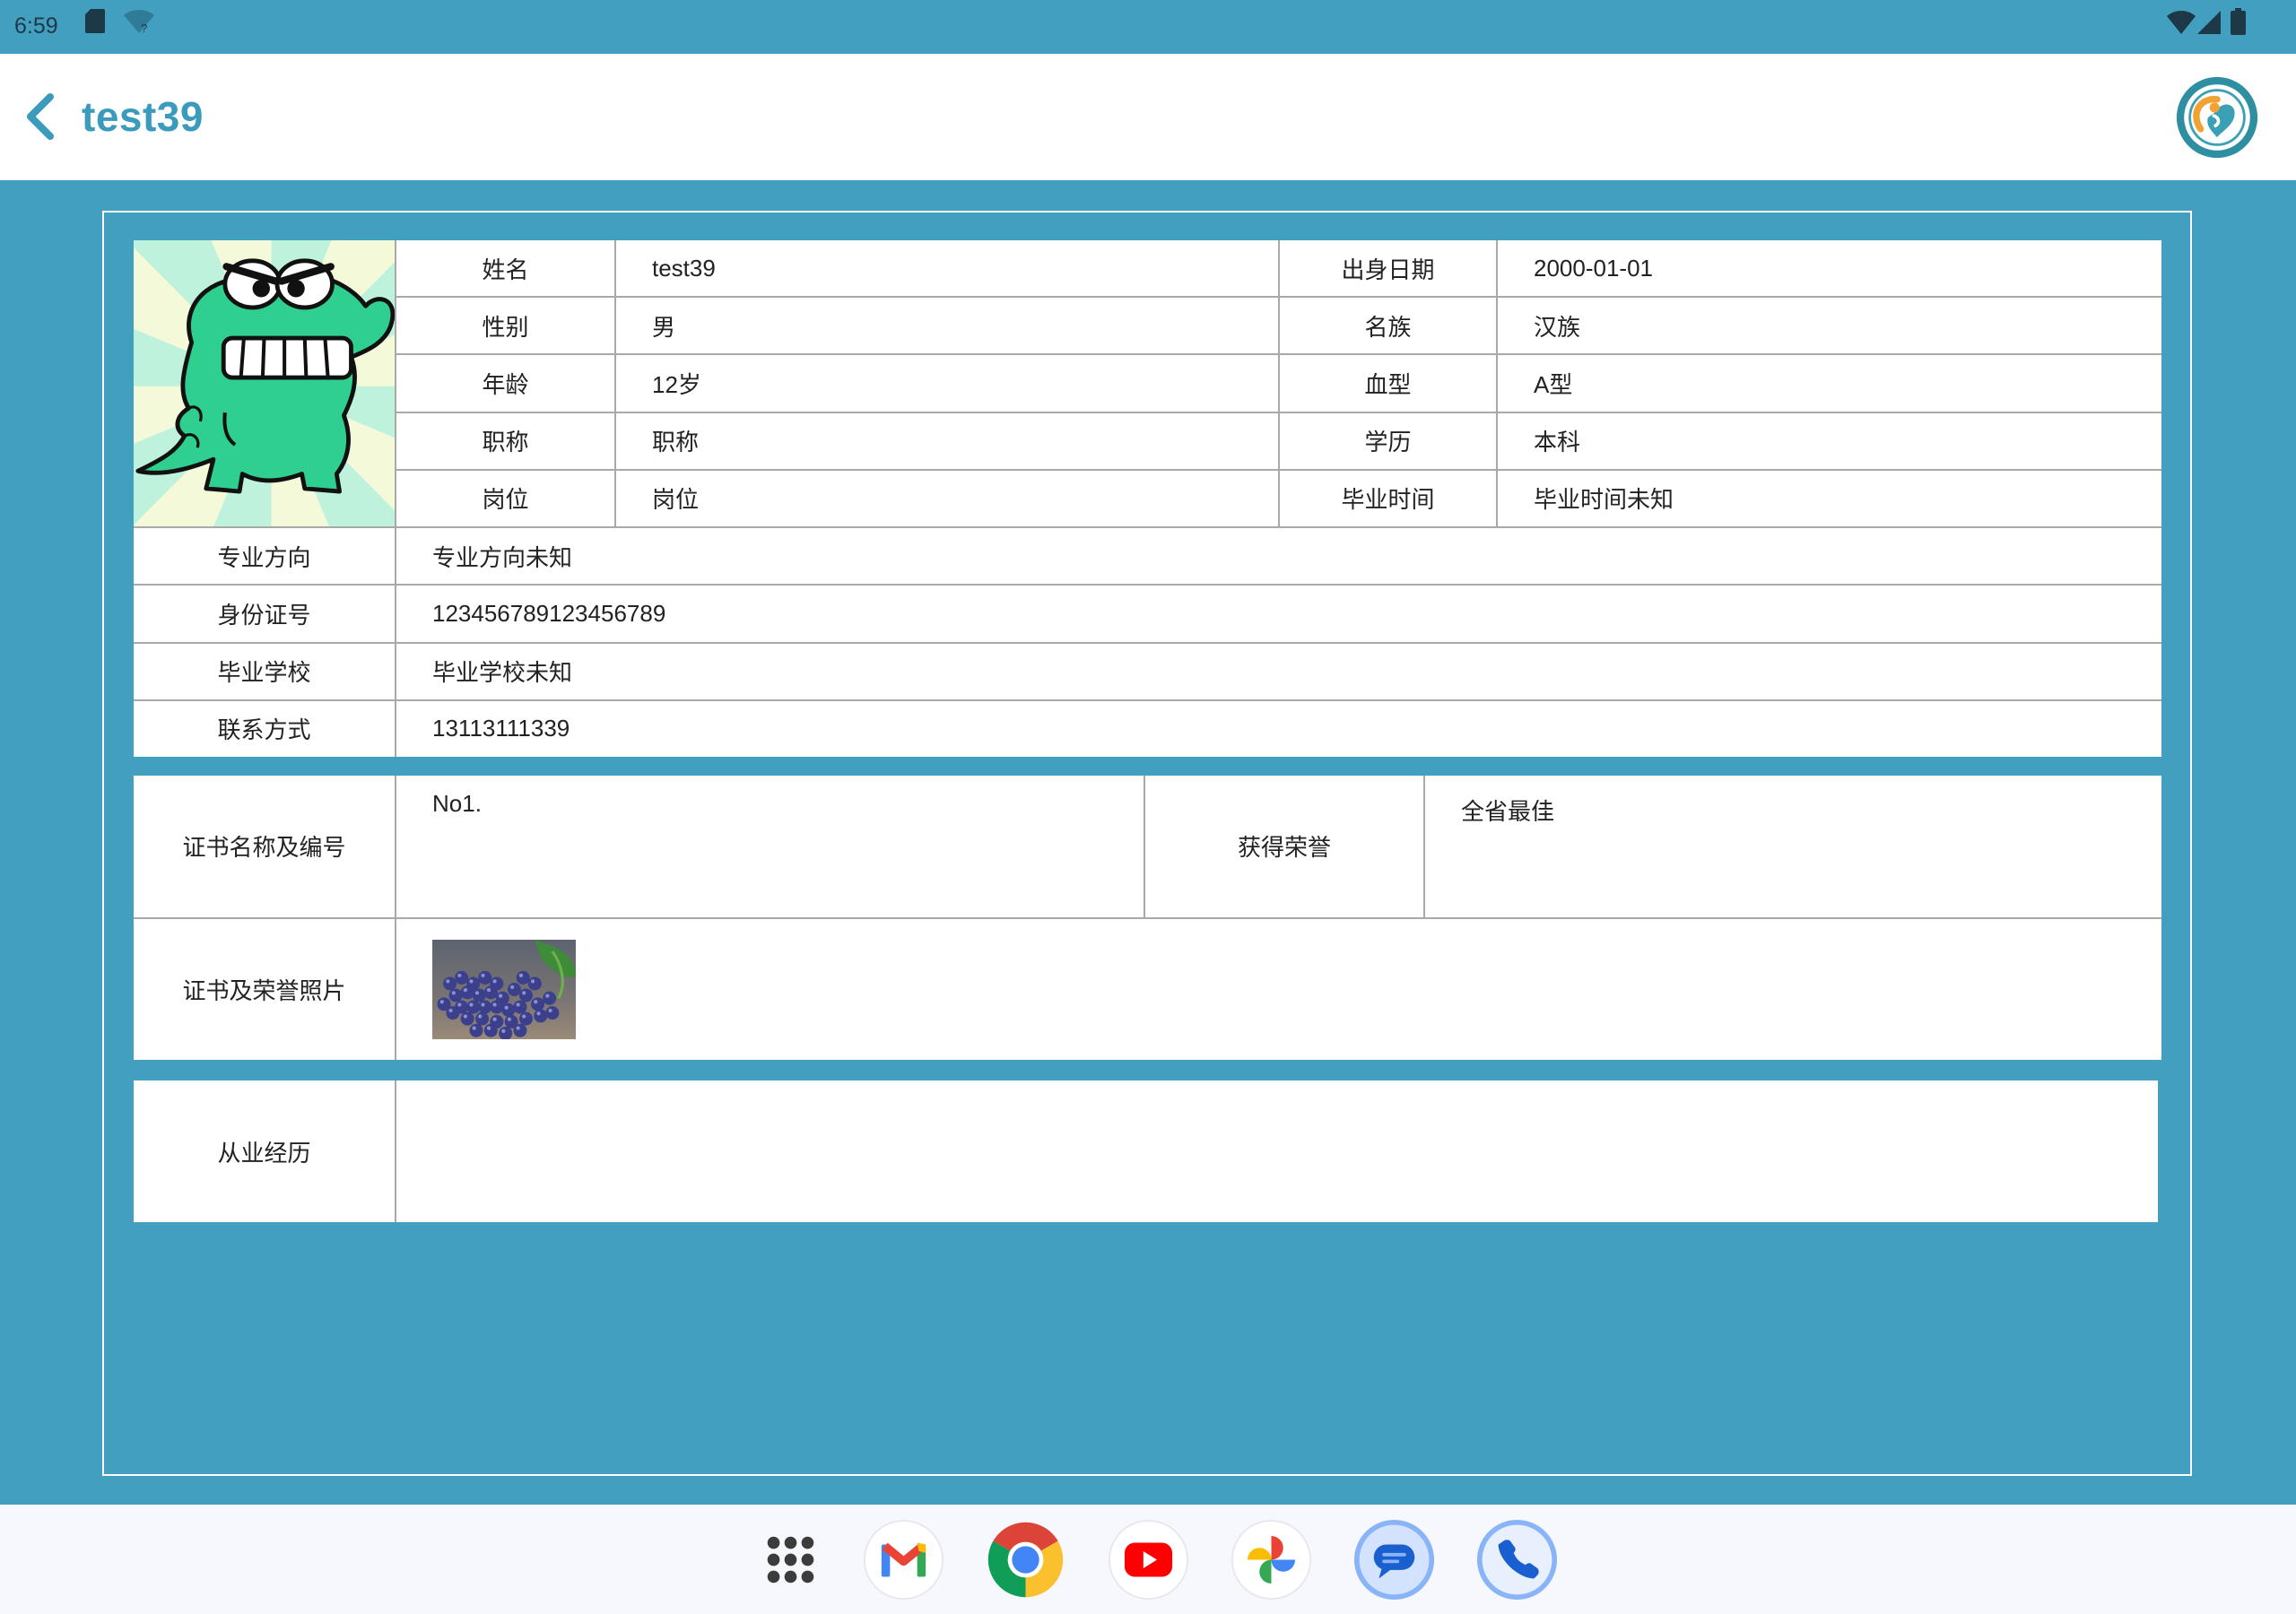  What do you see at coordinates (505, 268) in the screenshot?
I see `label-name: 姓名` at bounding box center [505, 268].